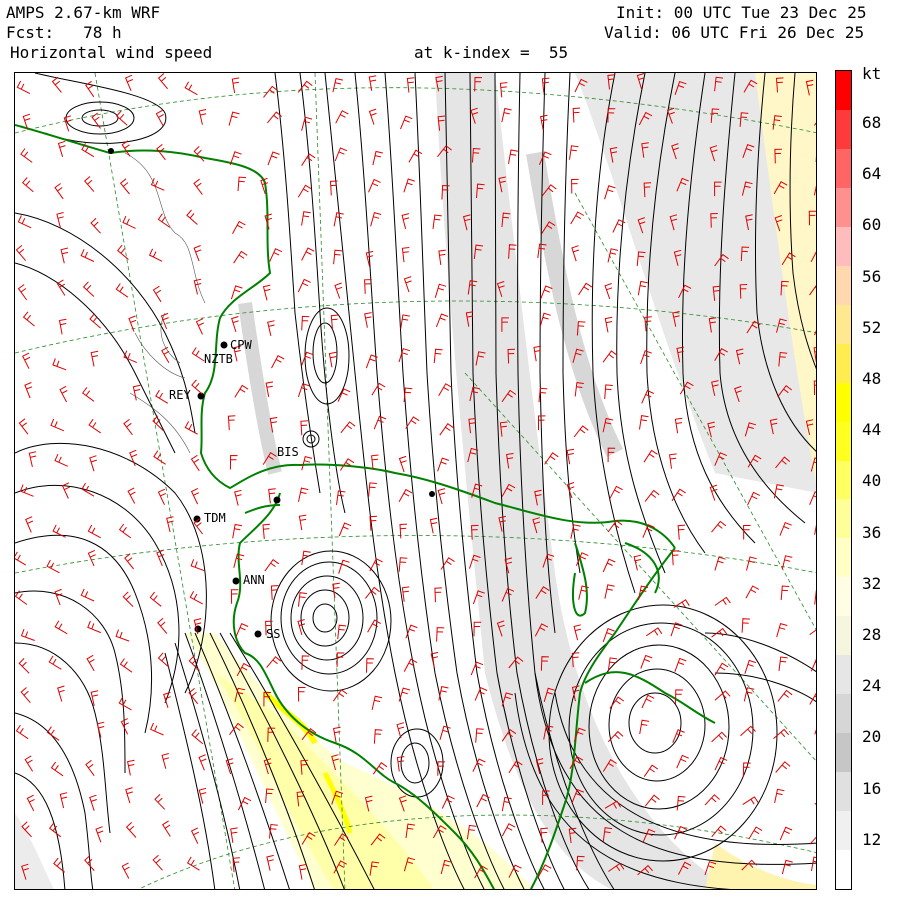 The image size is (900, 900). I want to click on colorbar-tick-label: 24, so click(872, 686).